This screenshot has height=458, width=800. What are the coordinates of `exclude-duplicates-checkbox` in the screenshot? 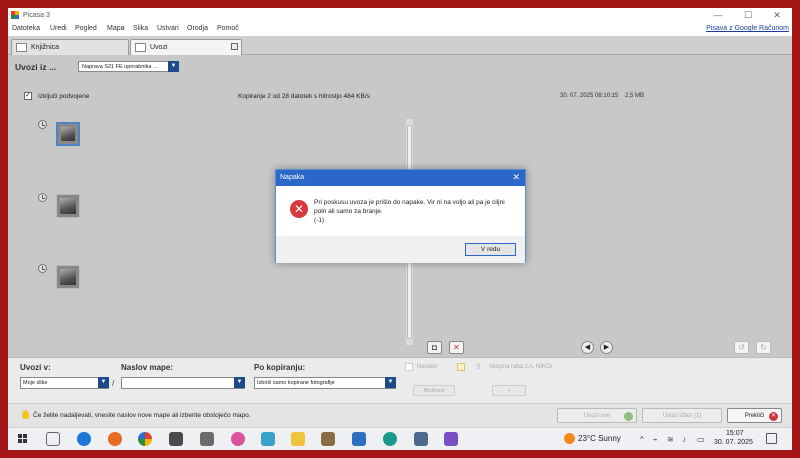 It's located at (28, 95).